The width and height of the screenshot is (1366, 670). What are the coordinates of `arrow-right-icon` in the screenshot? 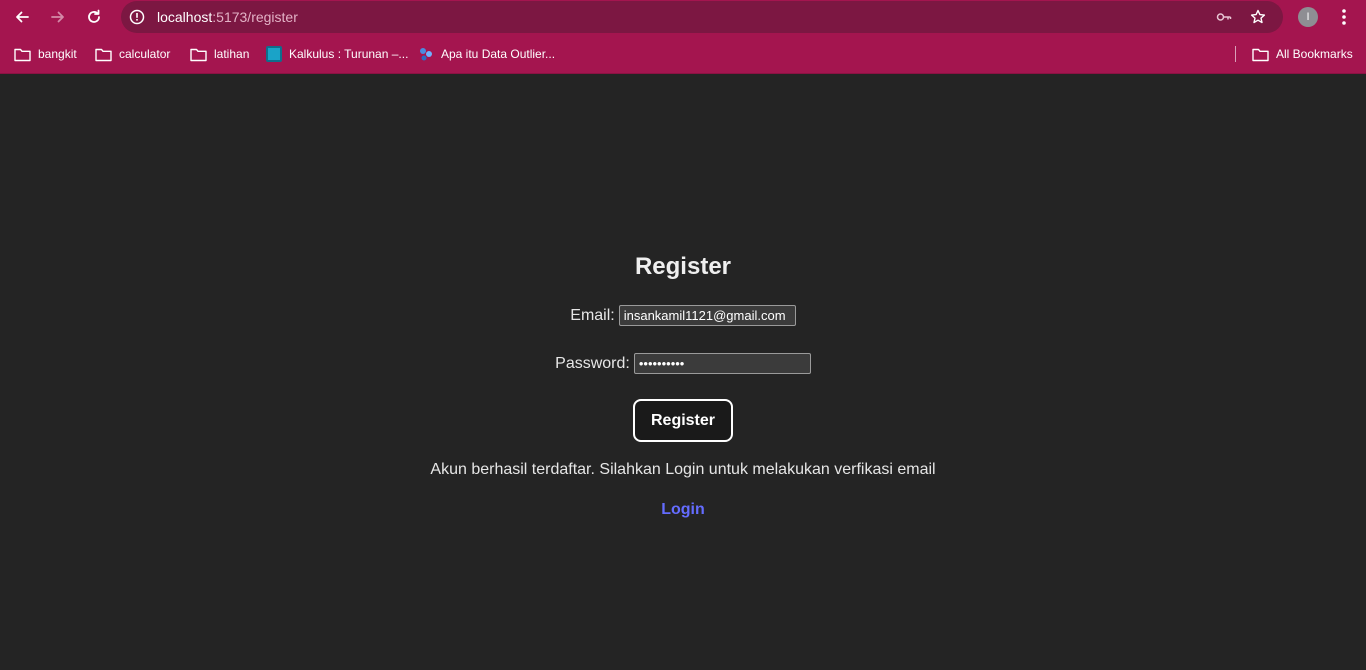 It's located at (57, 17).